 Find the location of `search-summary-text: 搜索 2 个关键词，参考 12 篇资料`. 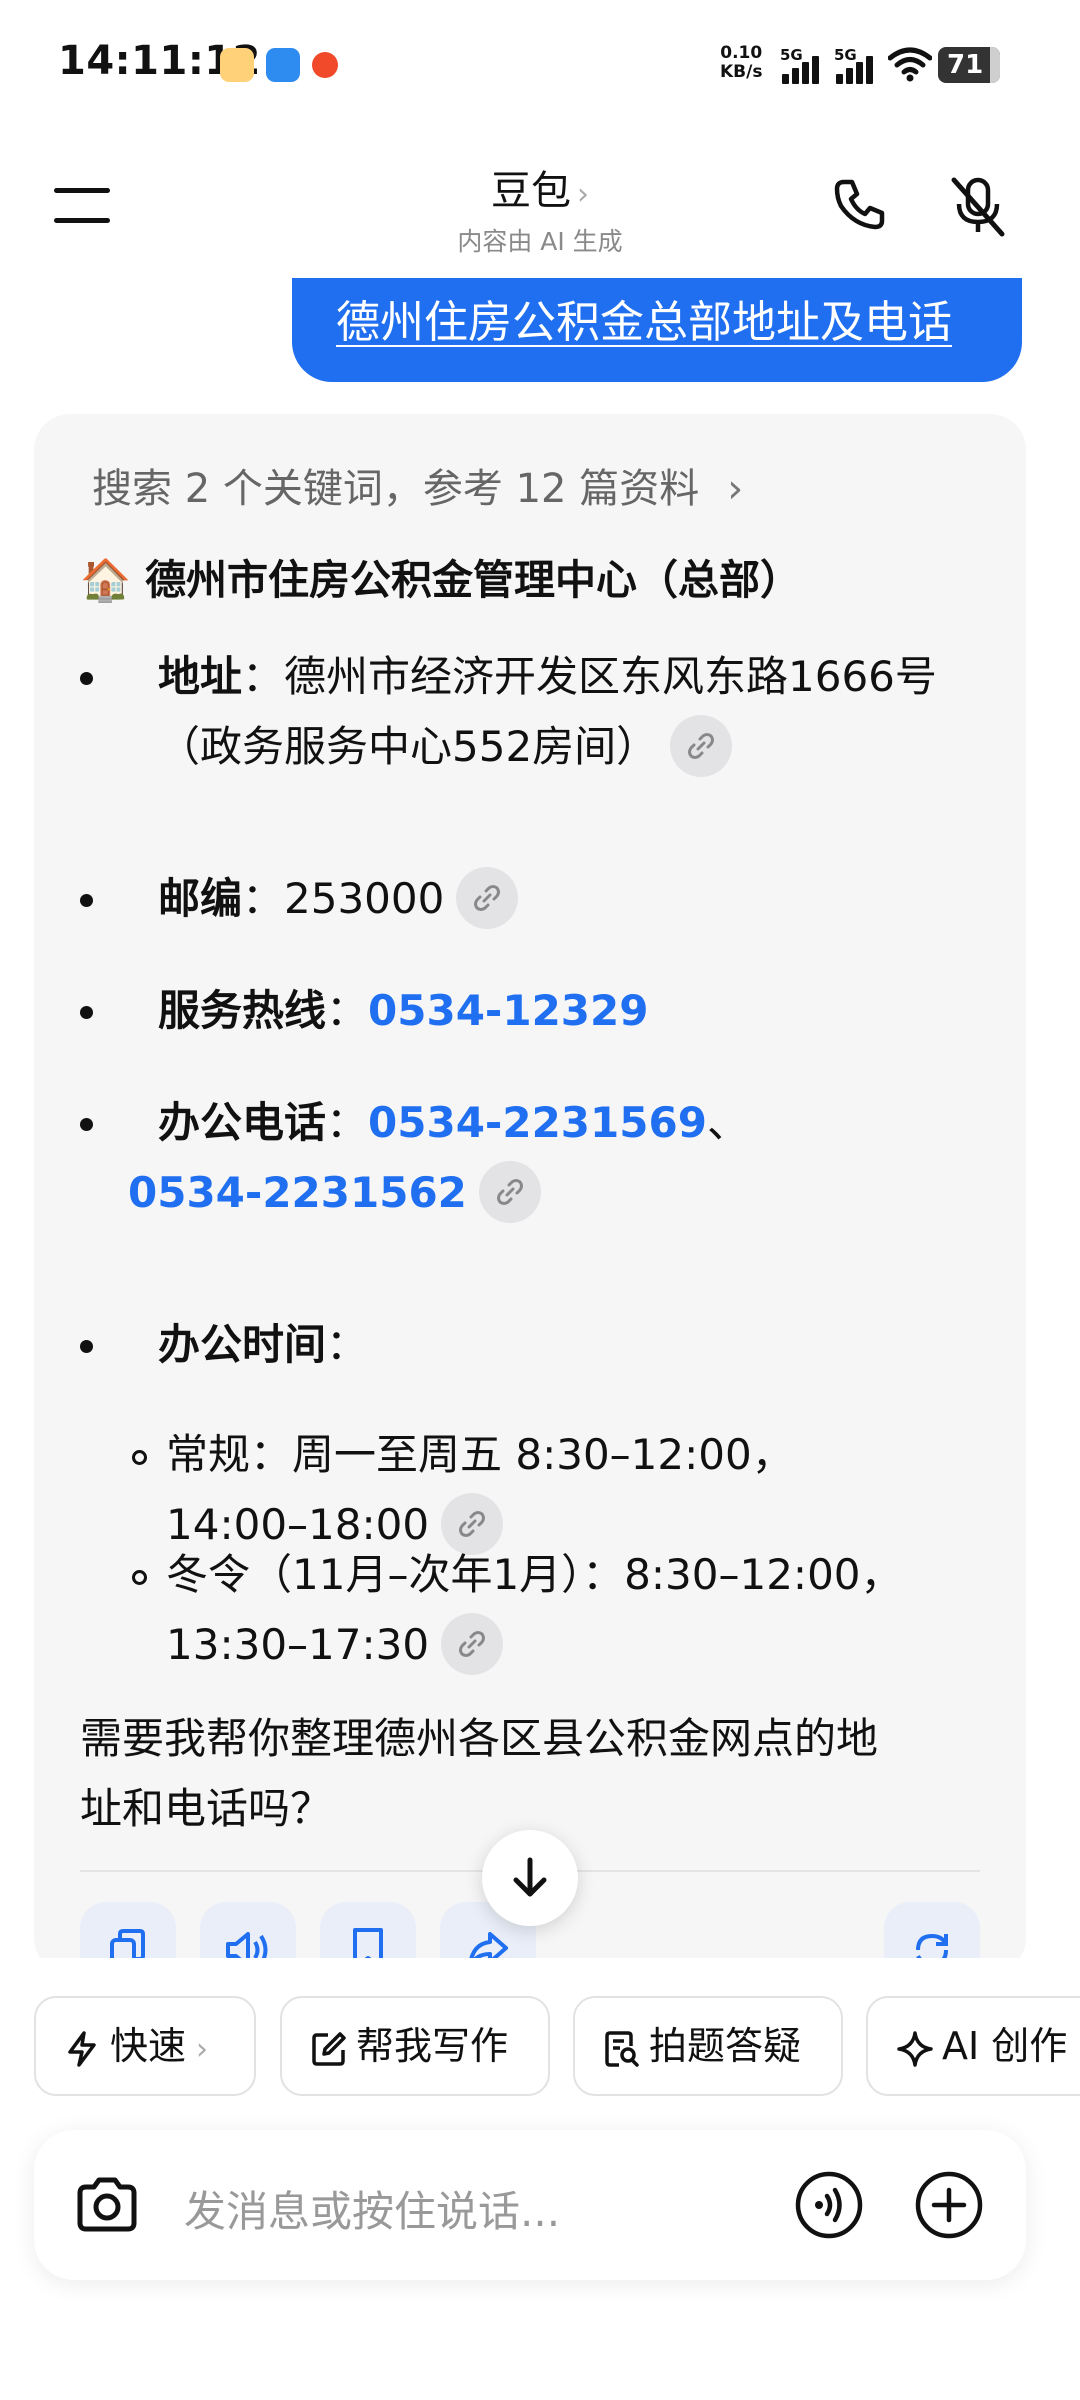

search-summary-text: 搜索 2 个关键词，参考 12 篇资料 is located at coordinates (396, 489).